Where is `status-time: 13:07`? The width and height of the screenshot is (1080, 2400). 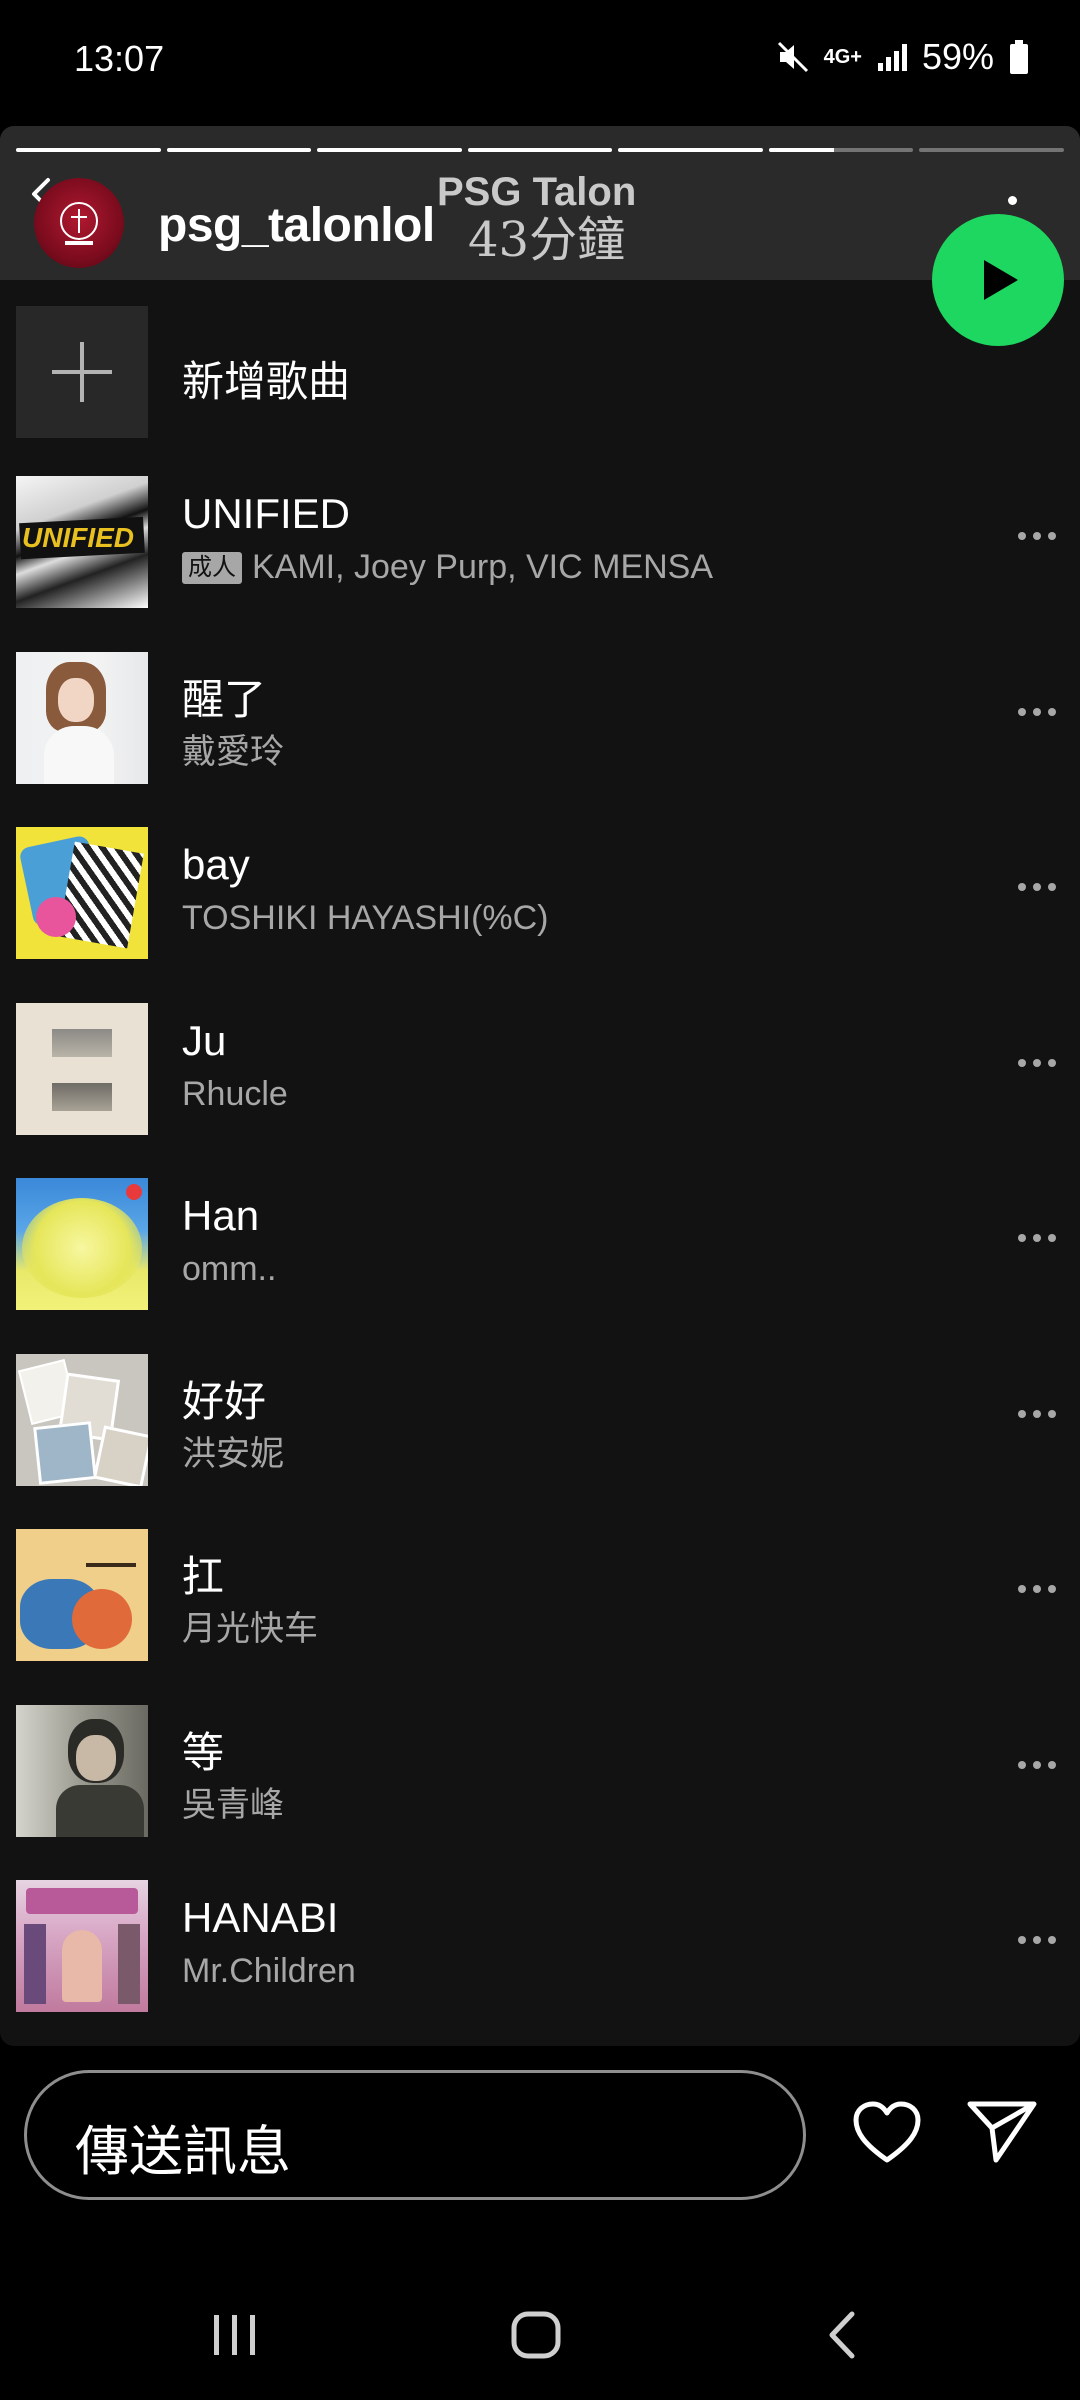
status-time: 13:07 is located at coordinates (119, 58).